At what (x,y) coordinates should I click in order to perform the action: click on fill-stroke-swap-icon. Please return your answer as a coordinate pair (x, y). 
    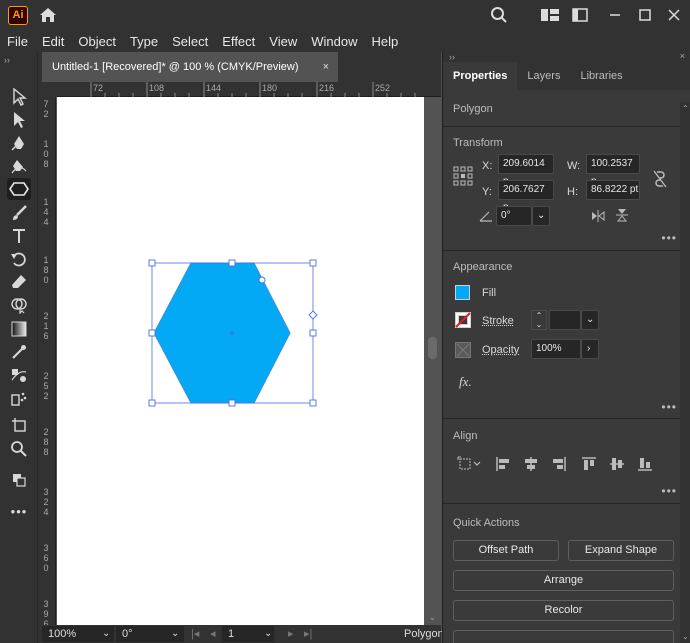
    Looking at the image, I should click on (19, 480).